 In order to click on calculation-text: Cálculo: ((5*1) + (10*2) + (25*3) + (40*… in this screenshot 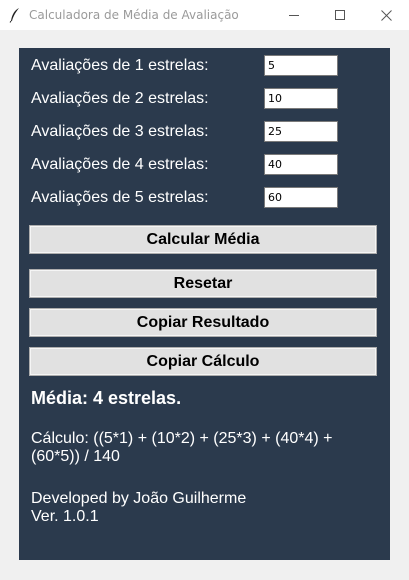, I will do `click(182, 447)`.